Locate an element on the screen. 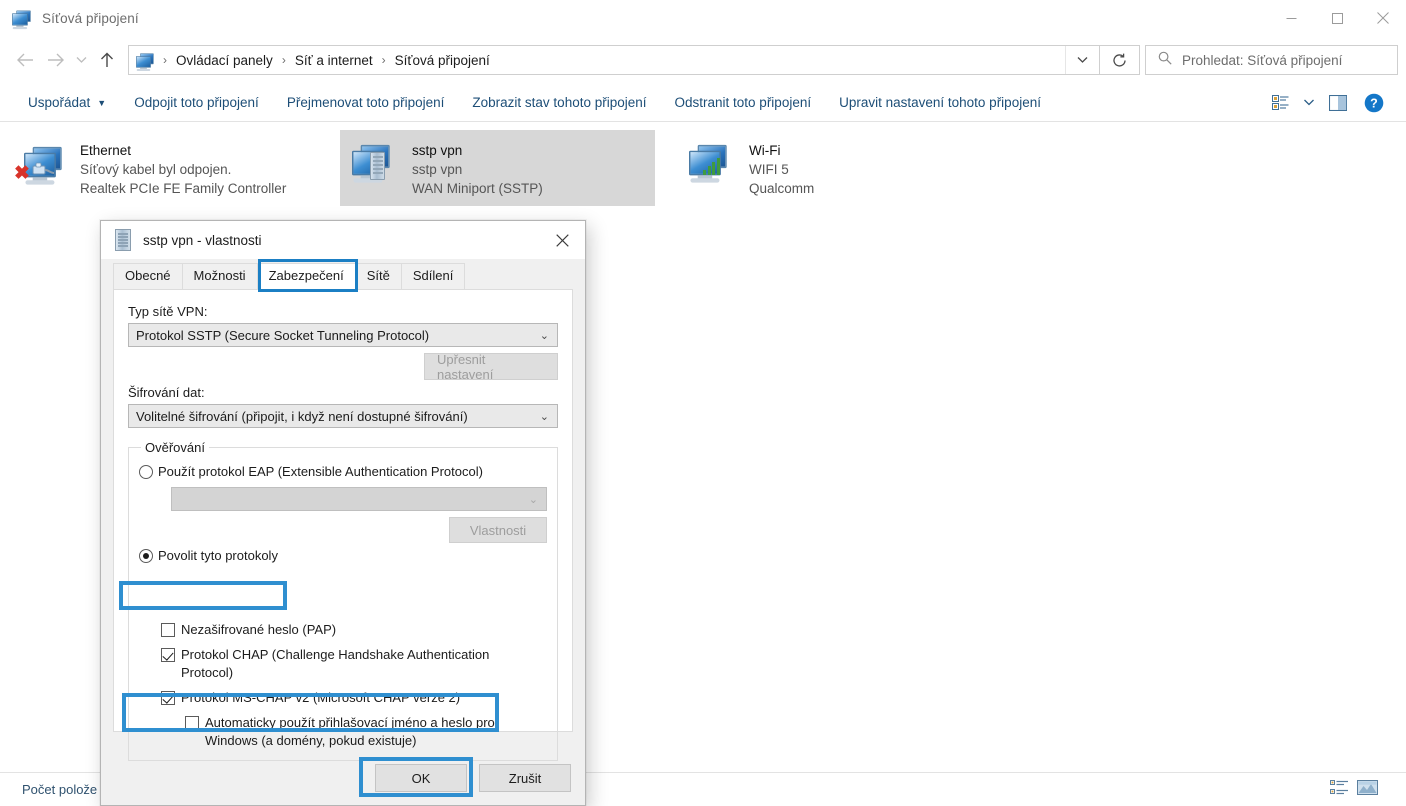 Image resolution: width=1406 pixels, height=806 pixels. view-buttons is located at coordinates (1363, 790).